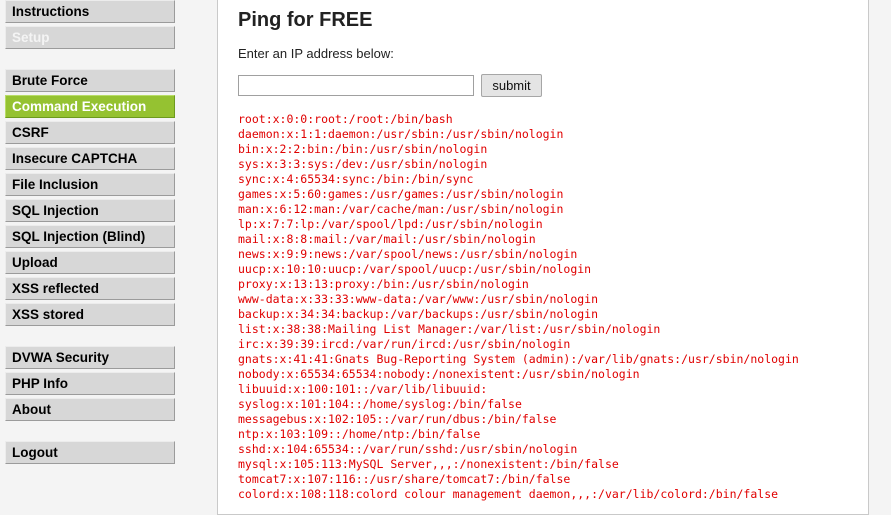  Describe the element at coordinates (363, 164) in the screenshot. I see `output-line: sys:x:3:3:sys:/dev:/usr/sbin/nologin` at that location.